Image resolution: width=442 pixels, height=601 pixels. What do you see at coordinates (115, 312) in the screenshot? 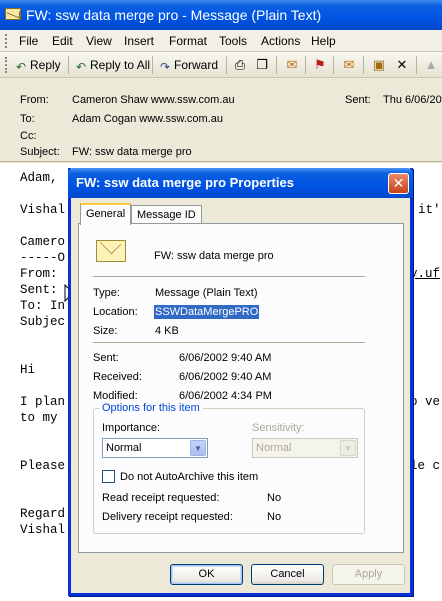
I see `location-label: Location:` at bounding box center [115, 312].